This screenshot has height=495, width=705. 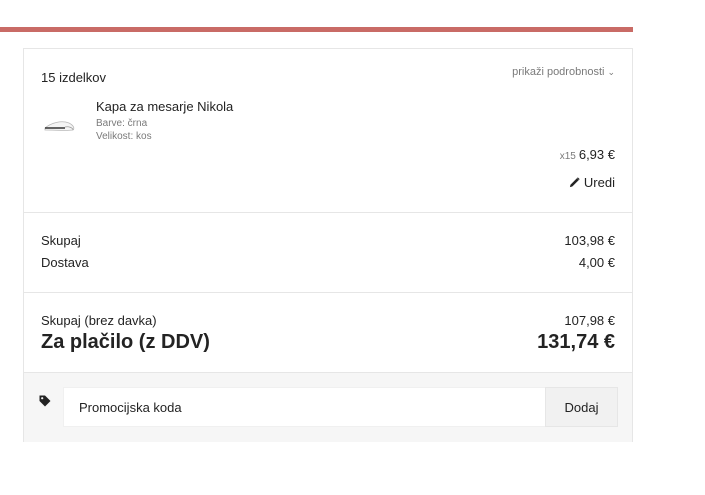 What do you see at coordinates (316, 29) in the screenshot?
I see `accent-bar` at bounding box center [316, 29].